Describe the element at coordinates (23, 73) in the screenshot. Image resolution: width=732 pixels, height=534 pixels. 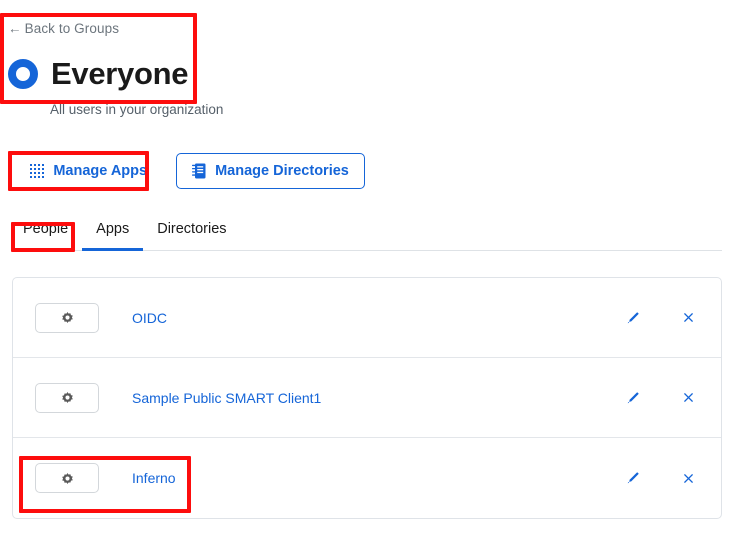
I see `group-ring-icon` at that location.